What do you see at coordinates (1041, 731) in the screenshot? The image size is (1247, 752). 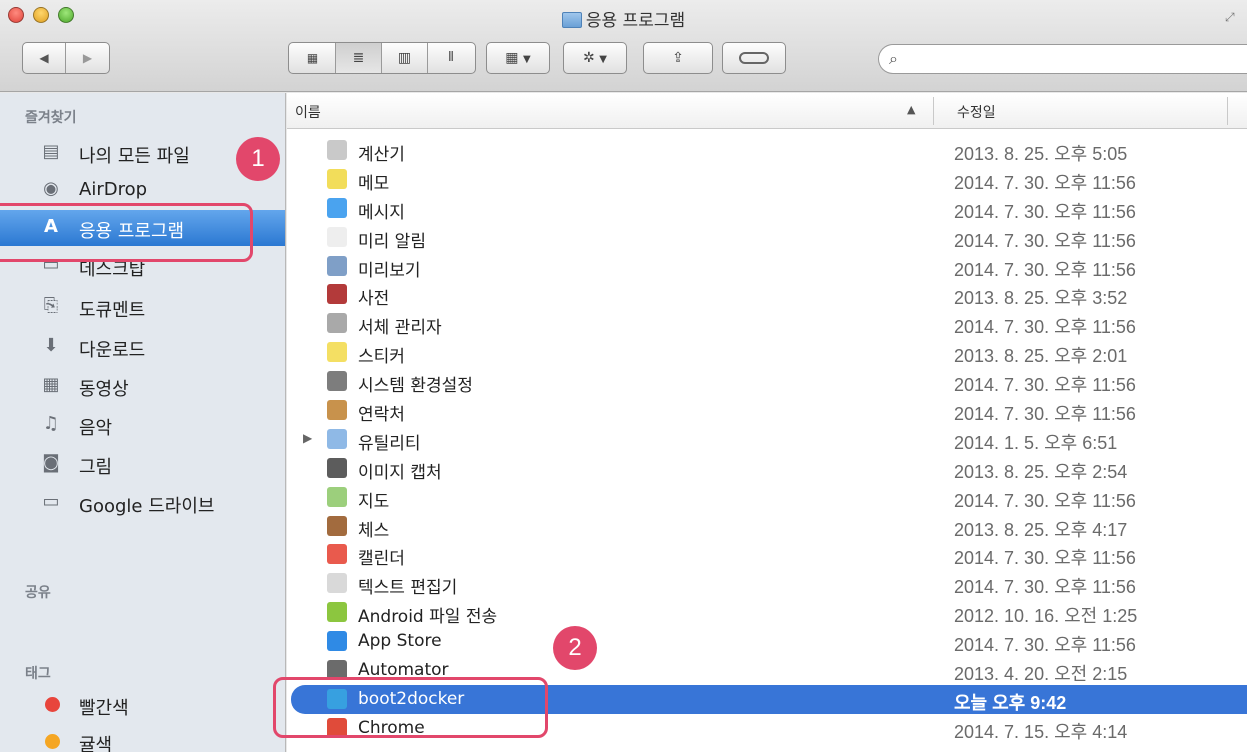 I see `modified-date: 2014. 7. 15. 오후 4:14` at bounding box center [1041, 731].